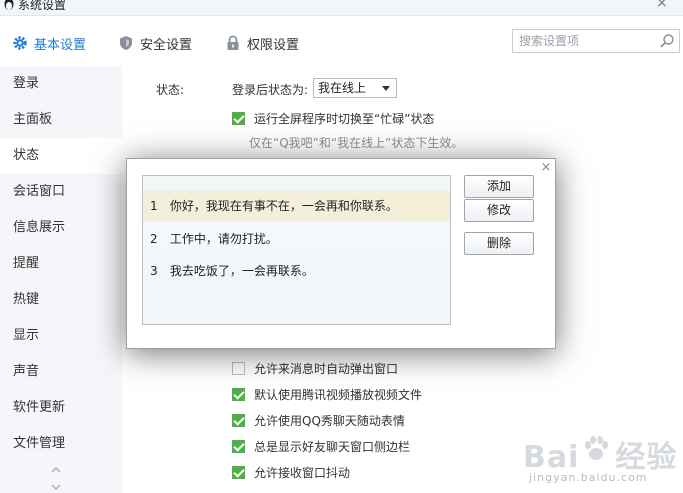 Image resolution: width=683 pixels, height=493 pixels. I want to click on settings-search, so click(596, 41).